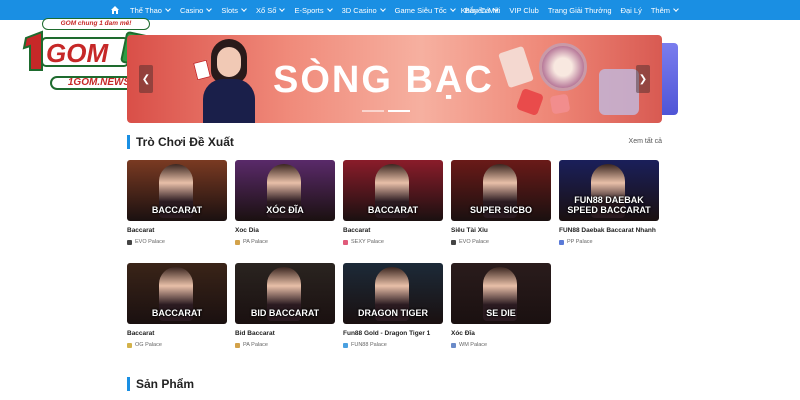 The image size is (800, 400). Describe the element at coordinates (573, 80) in the screenshot. I see `casino-decoration-image` at that location.